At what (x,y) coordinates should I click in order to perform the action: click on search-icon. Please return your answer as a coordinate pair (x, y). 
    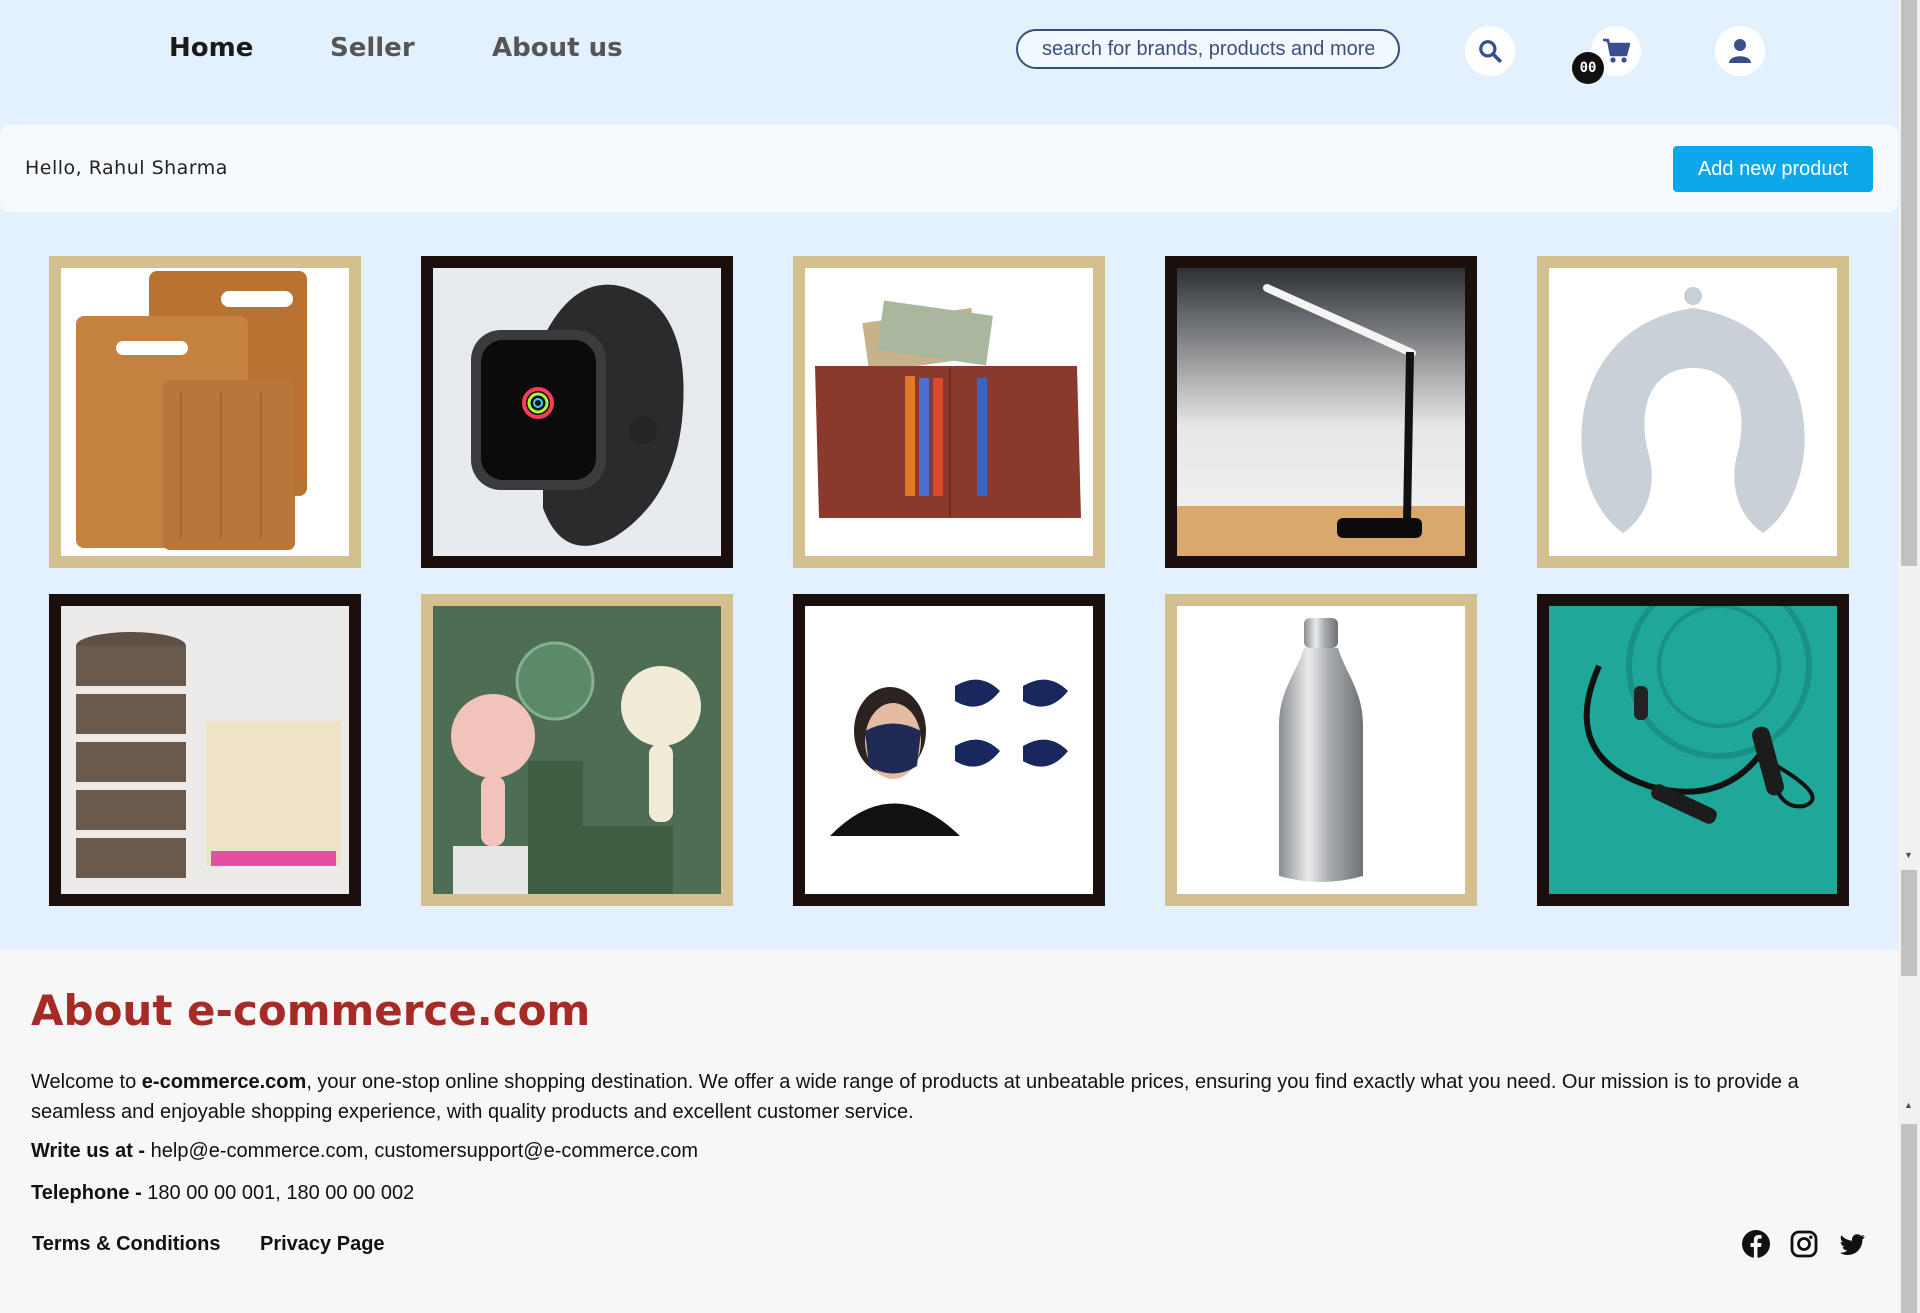
    Looking at the image, I should click on (1490, 51).